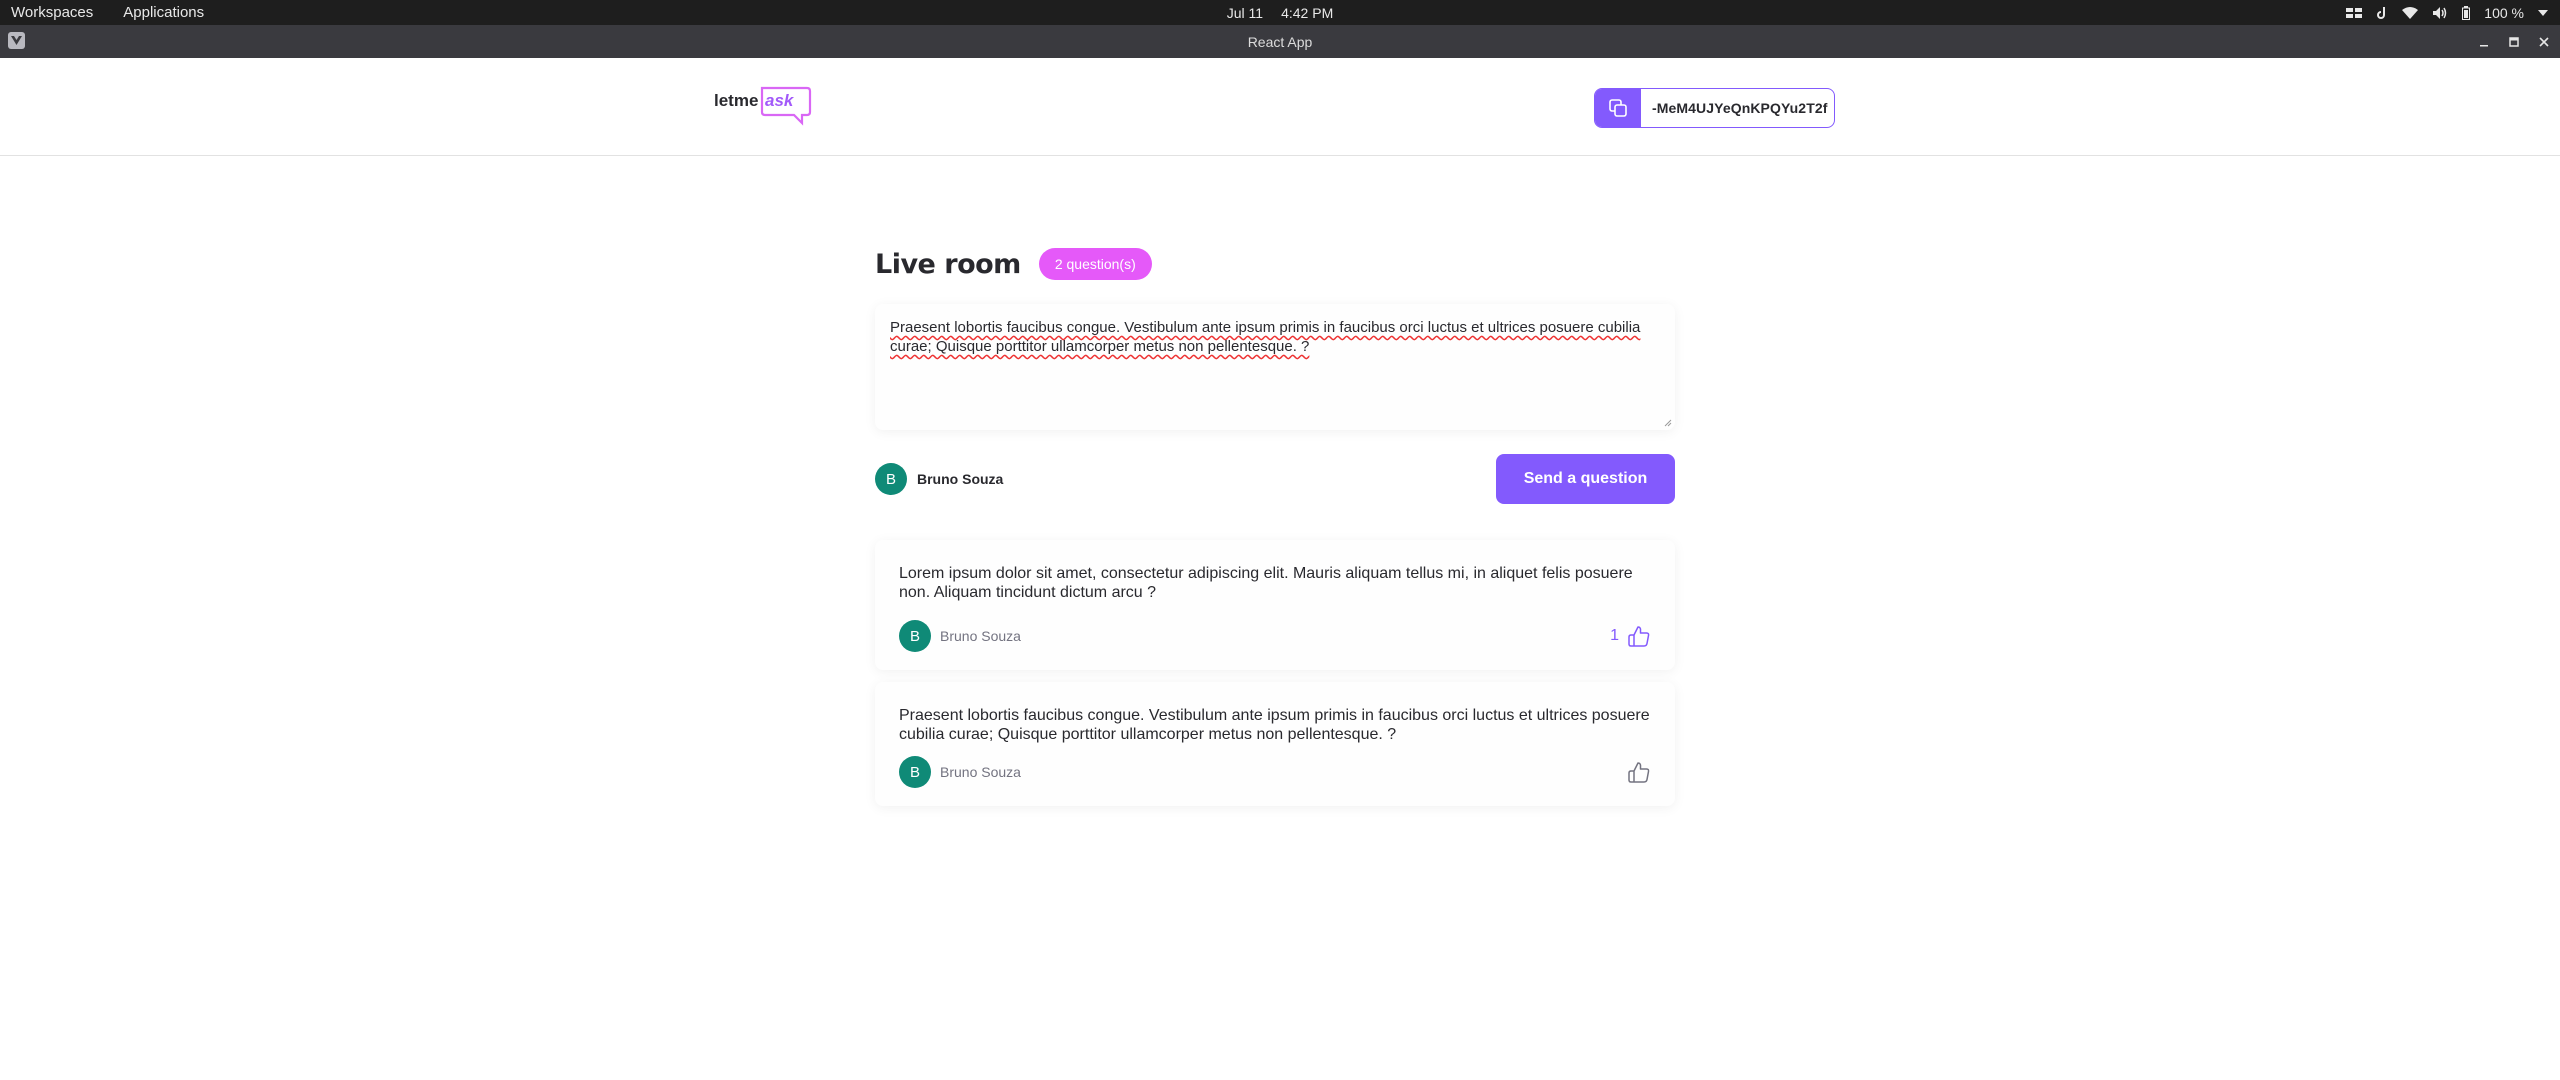 The image size is (2560, 1080). I want to click on page-header: letme ask -MeM4UJYeQnKPQYu2T2f, so click(1280, 107).